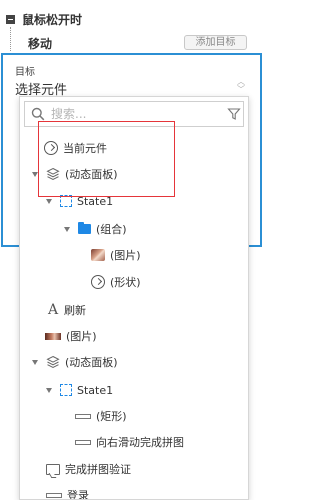 Image resolution: width=320 pixels, height=500 pixels. I want to click on tree-item-label: (矩形), so click(111, 416).